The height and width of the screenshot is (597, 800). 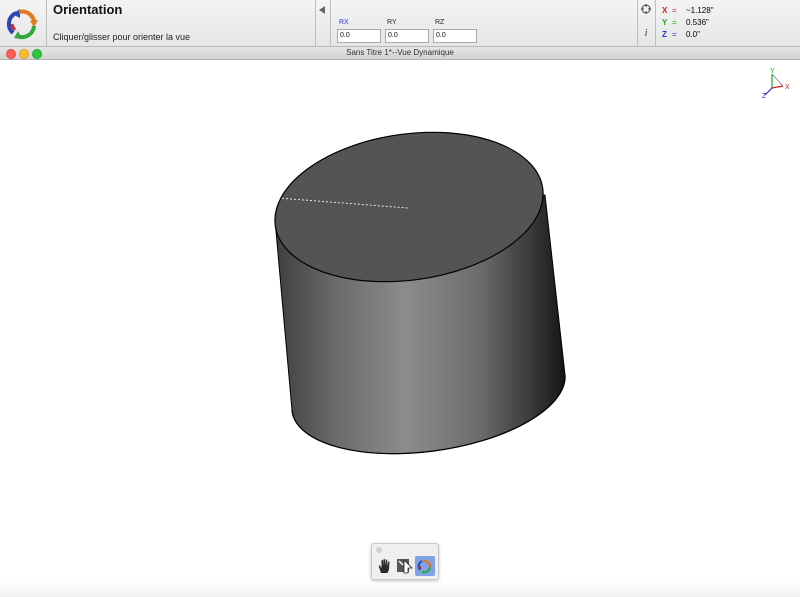 I want to click on window-title: Sans Titre 1*--Vue Dynamique, so click(x=400, y=52).